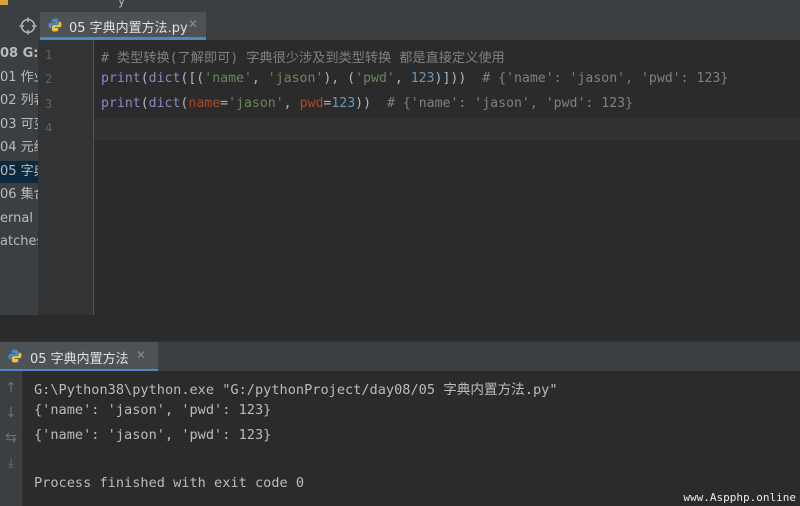 This screenshot has height=506, width=800. Describe the element at coordinates (49, 103) in the screenshot. I see `line-number: 3` at that location.